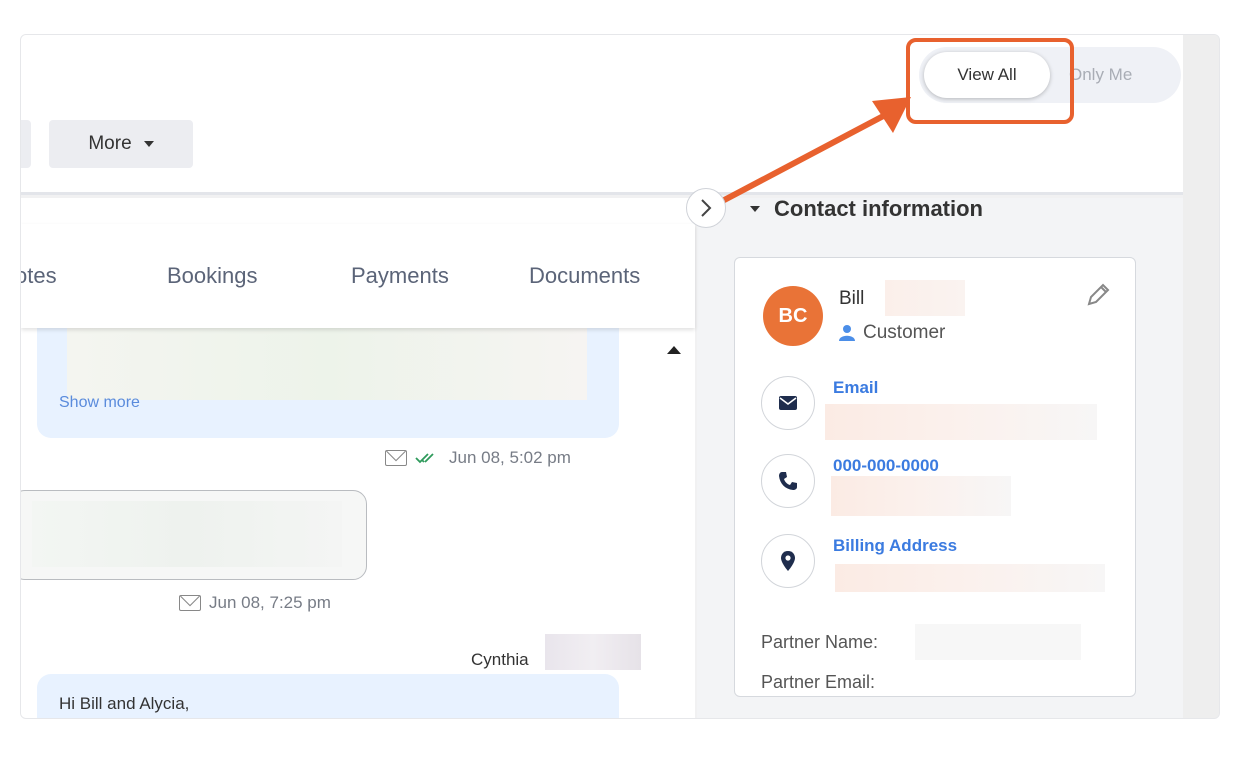 The width and height of the screenshot is (1242, 758). Describe the element at coordinates (904, 332) in the screenshot. I see `contact-role-label: Customer` at that location.